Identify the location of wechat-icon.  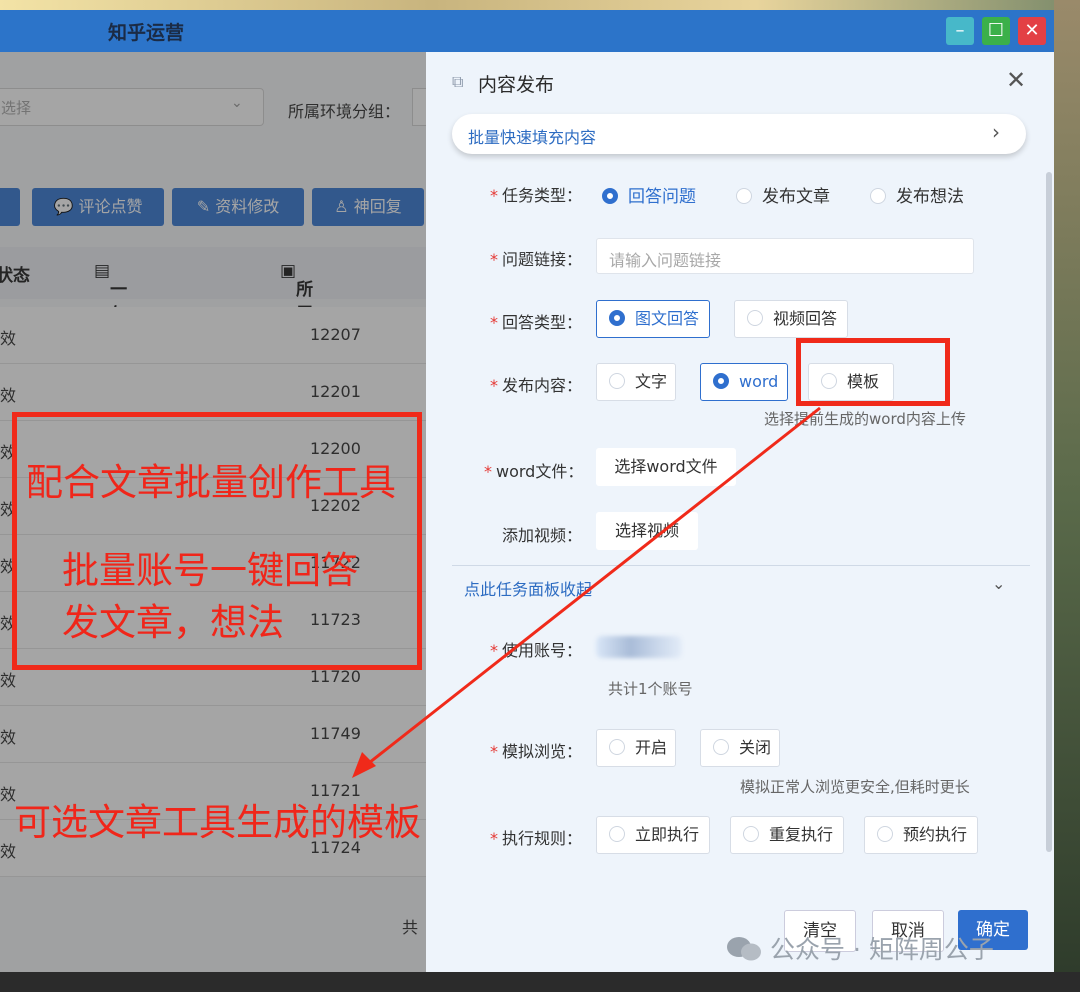
(744, 949).